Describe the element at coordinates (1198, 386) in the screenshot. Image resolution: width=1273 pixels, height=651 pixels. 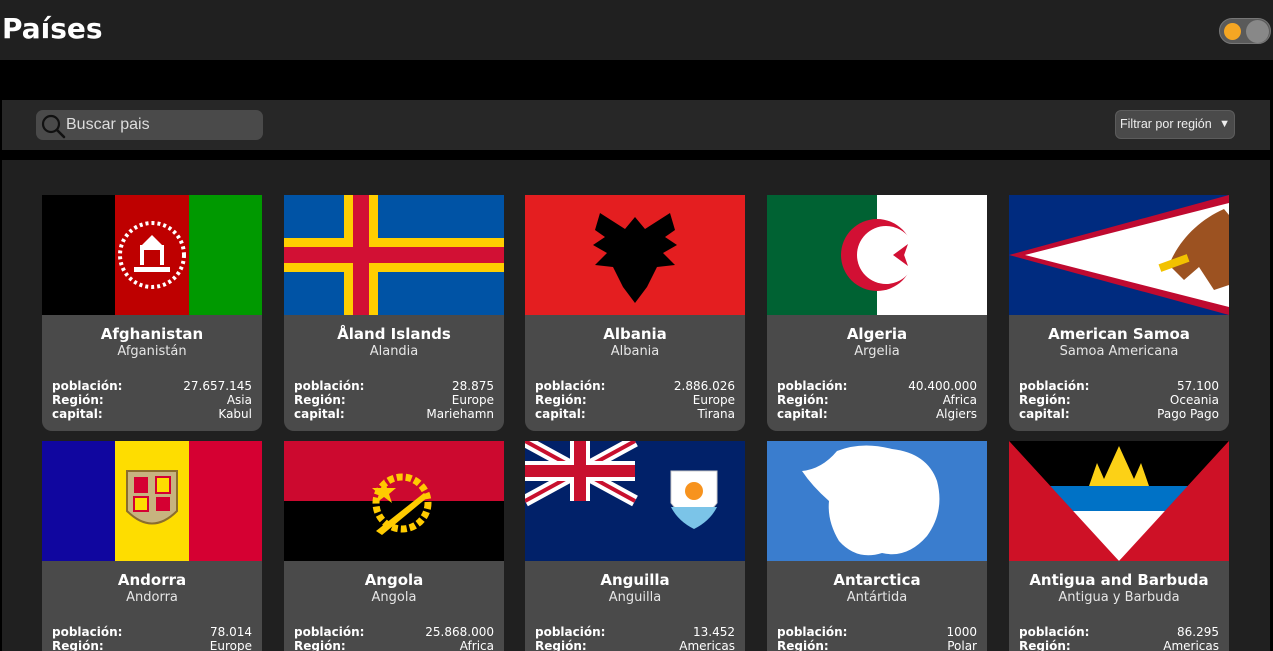
I see `population-value: 57.100` at that location.